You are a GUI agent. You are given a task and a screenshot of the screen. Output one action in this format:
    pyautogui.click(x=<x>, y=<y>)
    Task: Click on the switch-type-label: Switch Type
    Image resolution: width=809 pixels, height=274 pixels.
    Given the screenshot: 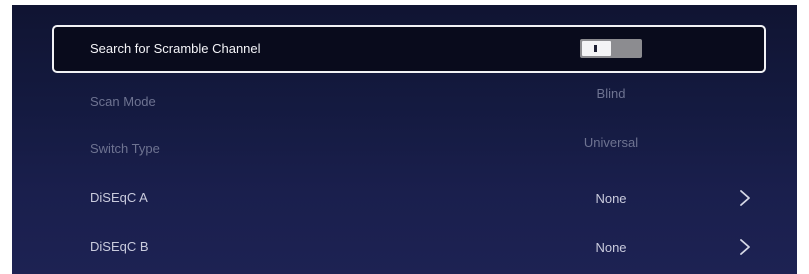 What is the action you would take?
    pyautogui.click(x=125, y=148)
    